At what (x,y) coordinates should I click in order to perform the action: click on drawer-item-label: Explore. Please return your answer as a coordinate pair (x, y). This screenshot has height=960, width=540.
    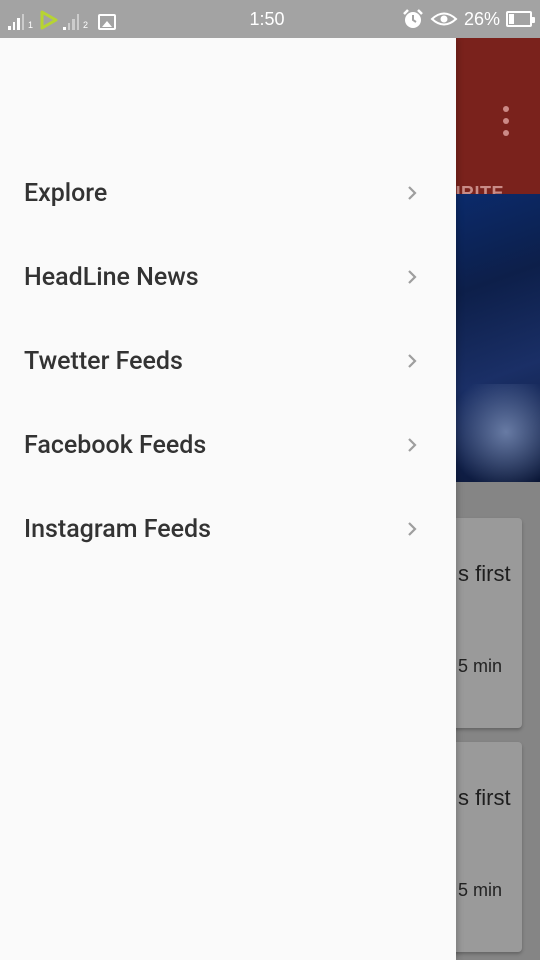
    Looking at the image, I should click on (66, 193).